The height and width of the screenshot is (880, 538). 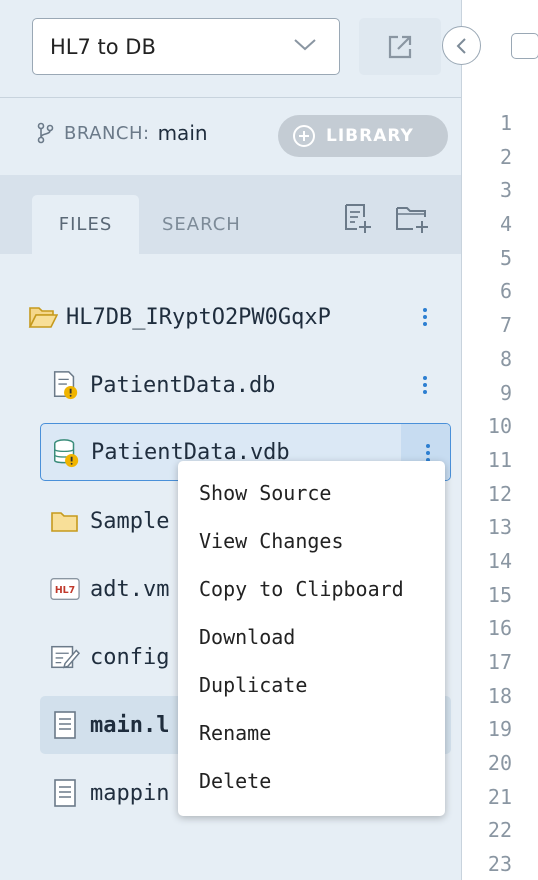 I want to click on tab-bar: FILES SEARCH, so click(x=230, y=214).